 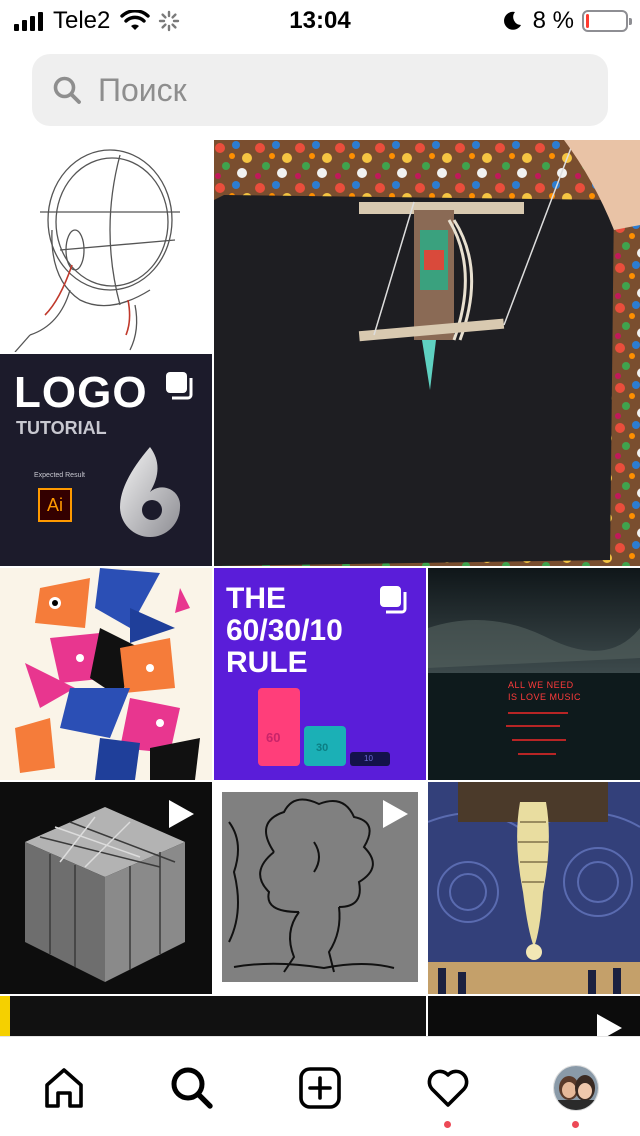 What do you see at coordinates (59, 475) in the screenshot?
I see `logo-tutorial-caption: Expected Result` at bounding box center [59, 475].